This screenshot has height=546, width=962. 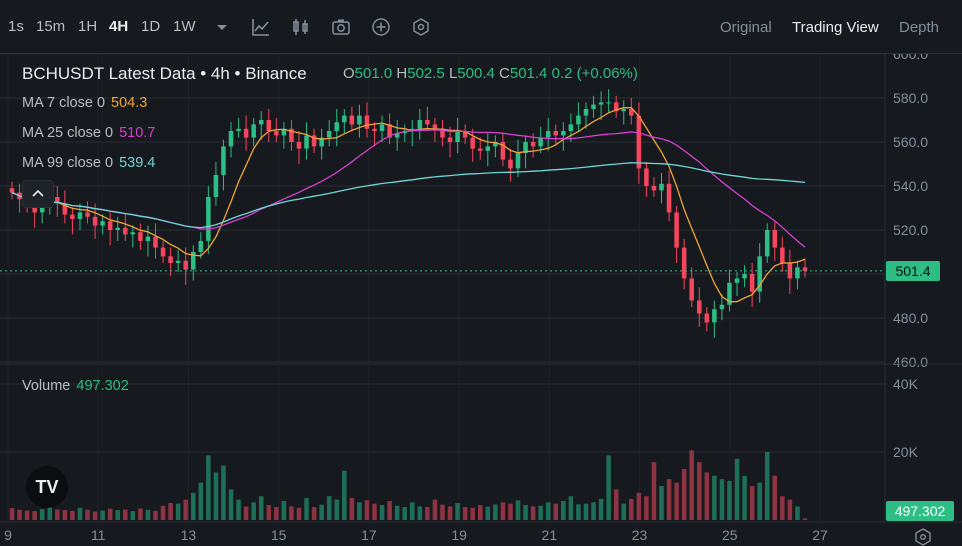 What do you see at coordinates (920, 511) in the screenshot?
I see `last-volume-tag: 497.302` at bounding box center [920, 511].